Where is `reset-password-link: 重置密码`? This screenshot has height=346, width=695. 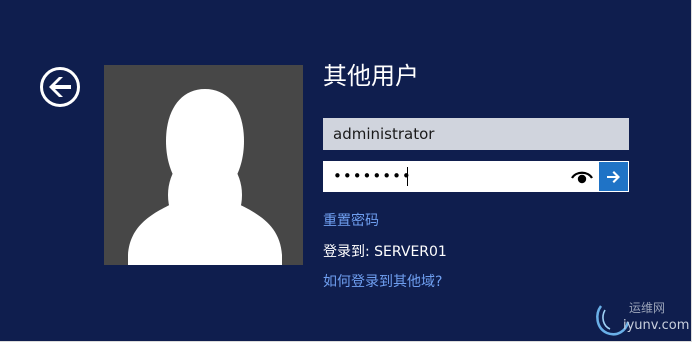 reset-password-link: 重置密码 is located at coordinates (351, 221).